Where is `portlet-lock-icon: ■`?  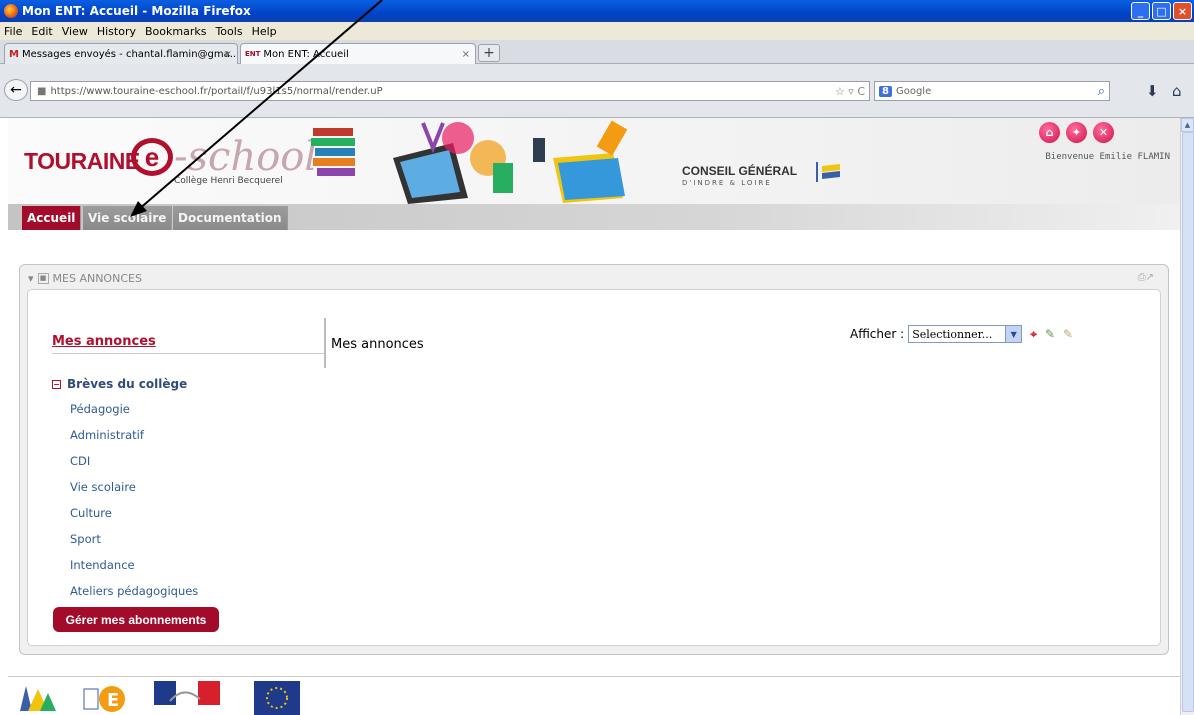
portlet-lock-icon: ■ is located at coordinates (43, 278).